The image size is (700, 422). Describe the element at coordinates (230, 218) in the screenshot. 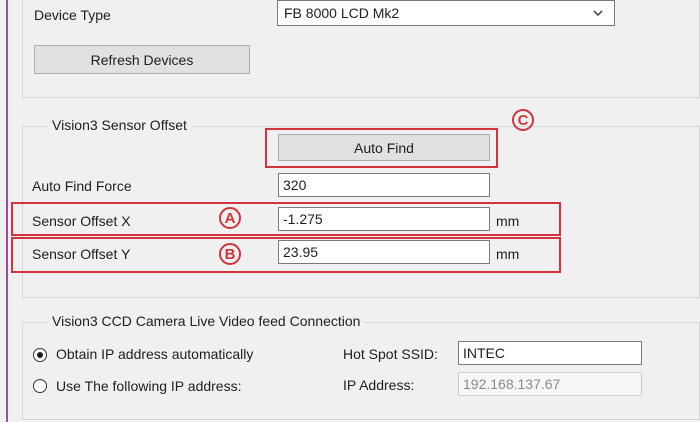

I see `callout-a: A` at that location.